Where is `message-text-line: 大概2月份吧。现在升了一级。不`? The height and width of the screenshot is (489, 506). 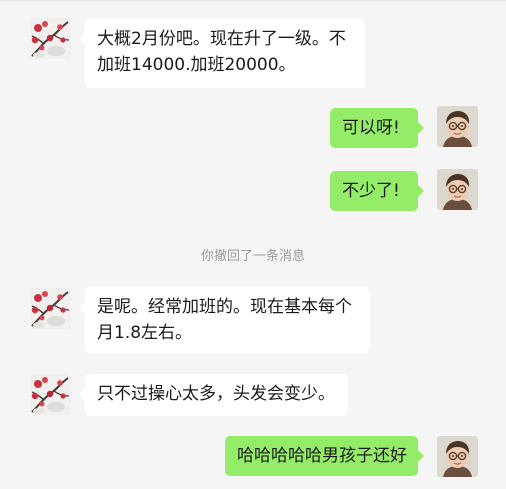 message-text-line: 大概2月份吧。现在升了一级。不 is located at coordinates (221, 39).